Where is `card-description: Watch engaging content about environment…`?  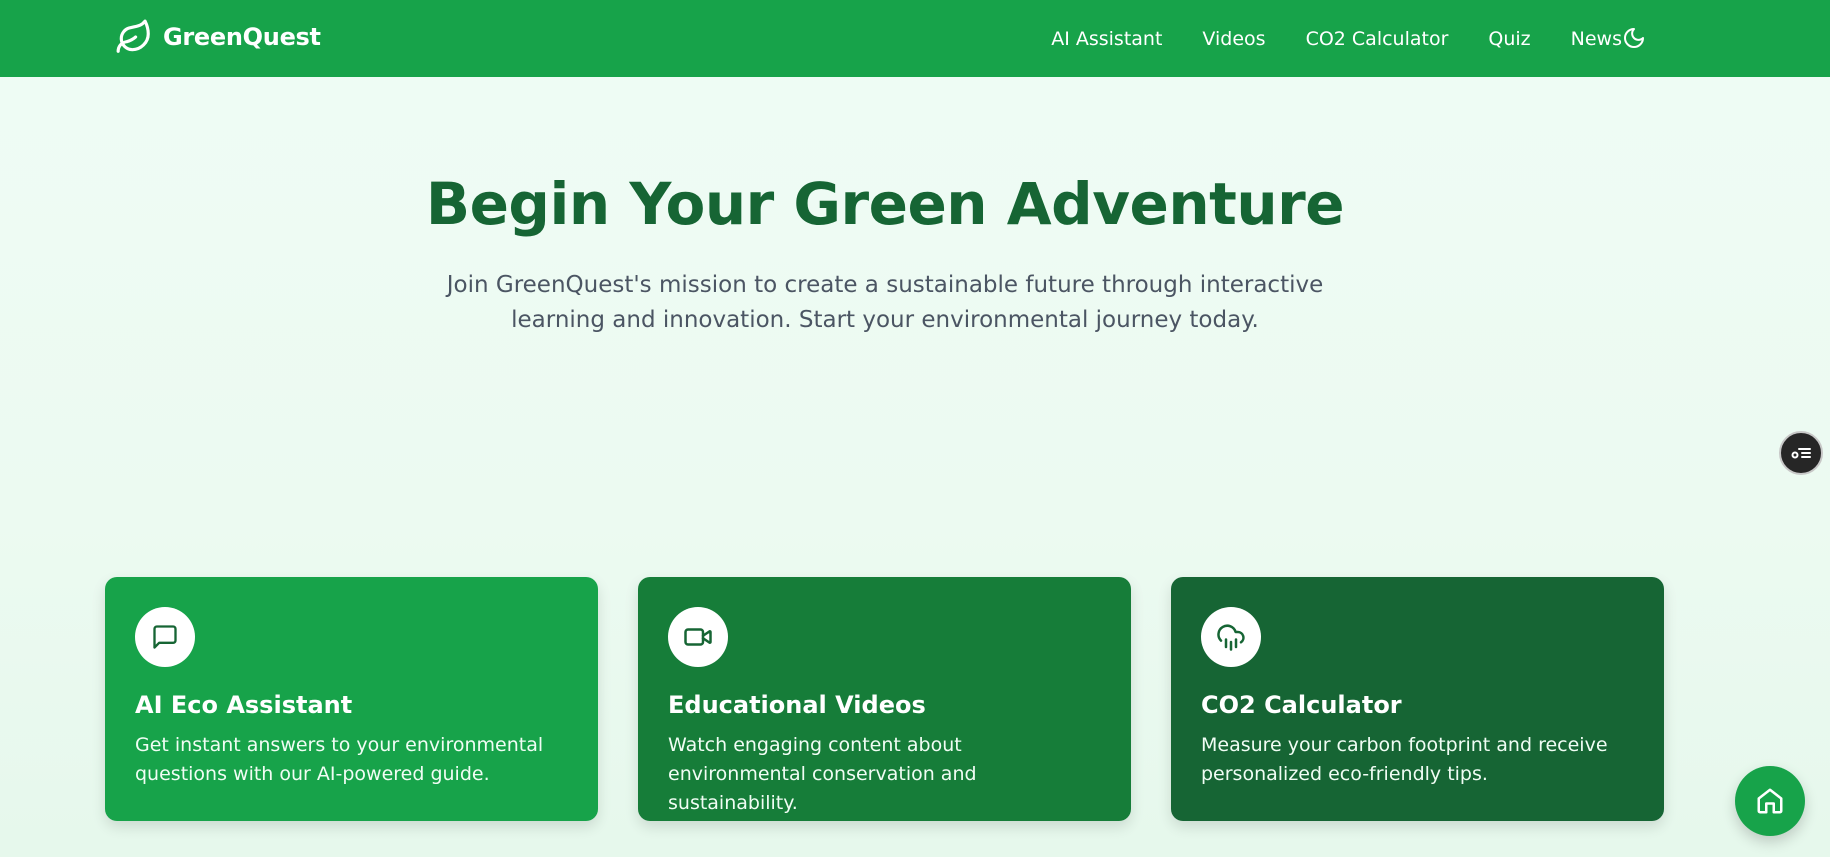 card-description: Watch engaging content about environment… is located at coordinates (822, 774).